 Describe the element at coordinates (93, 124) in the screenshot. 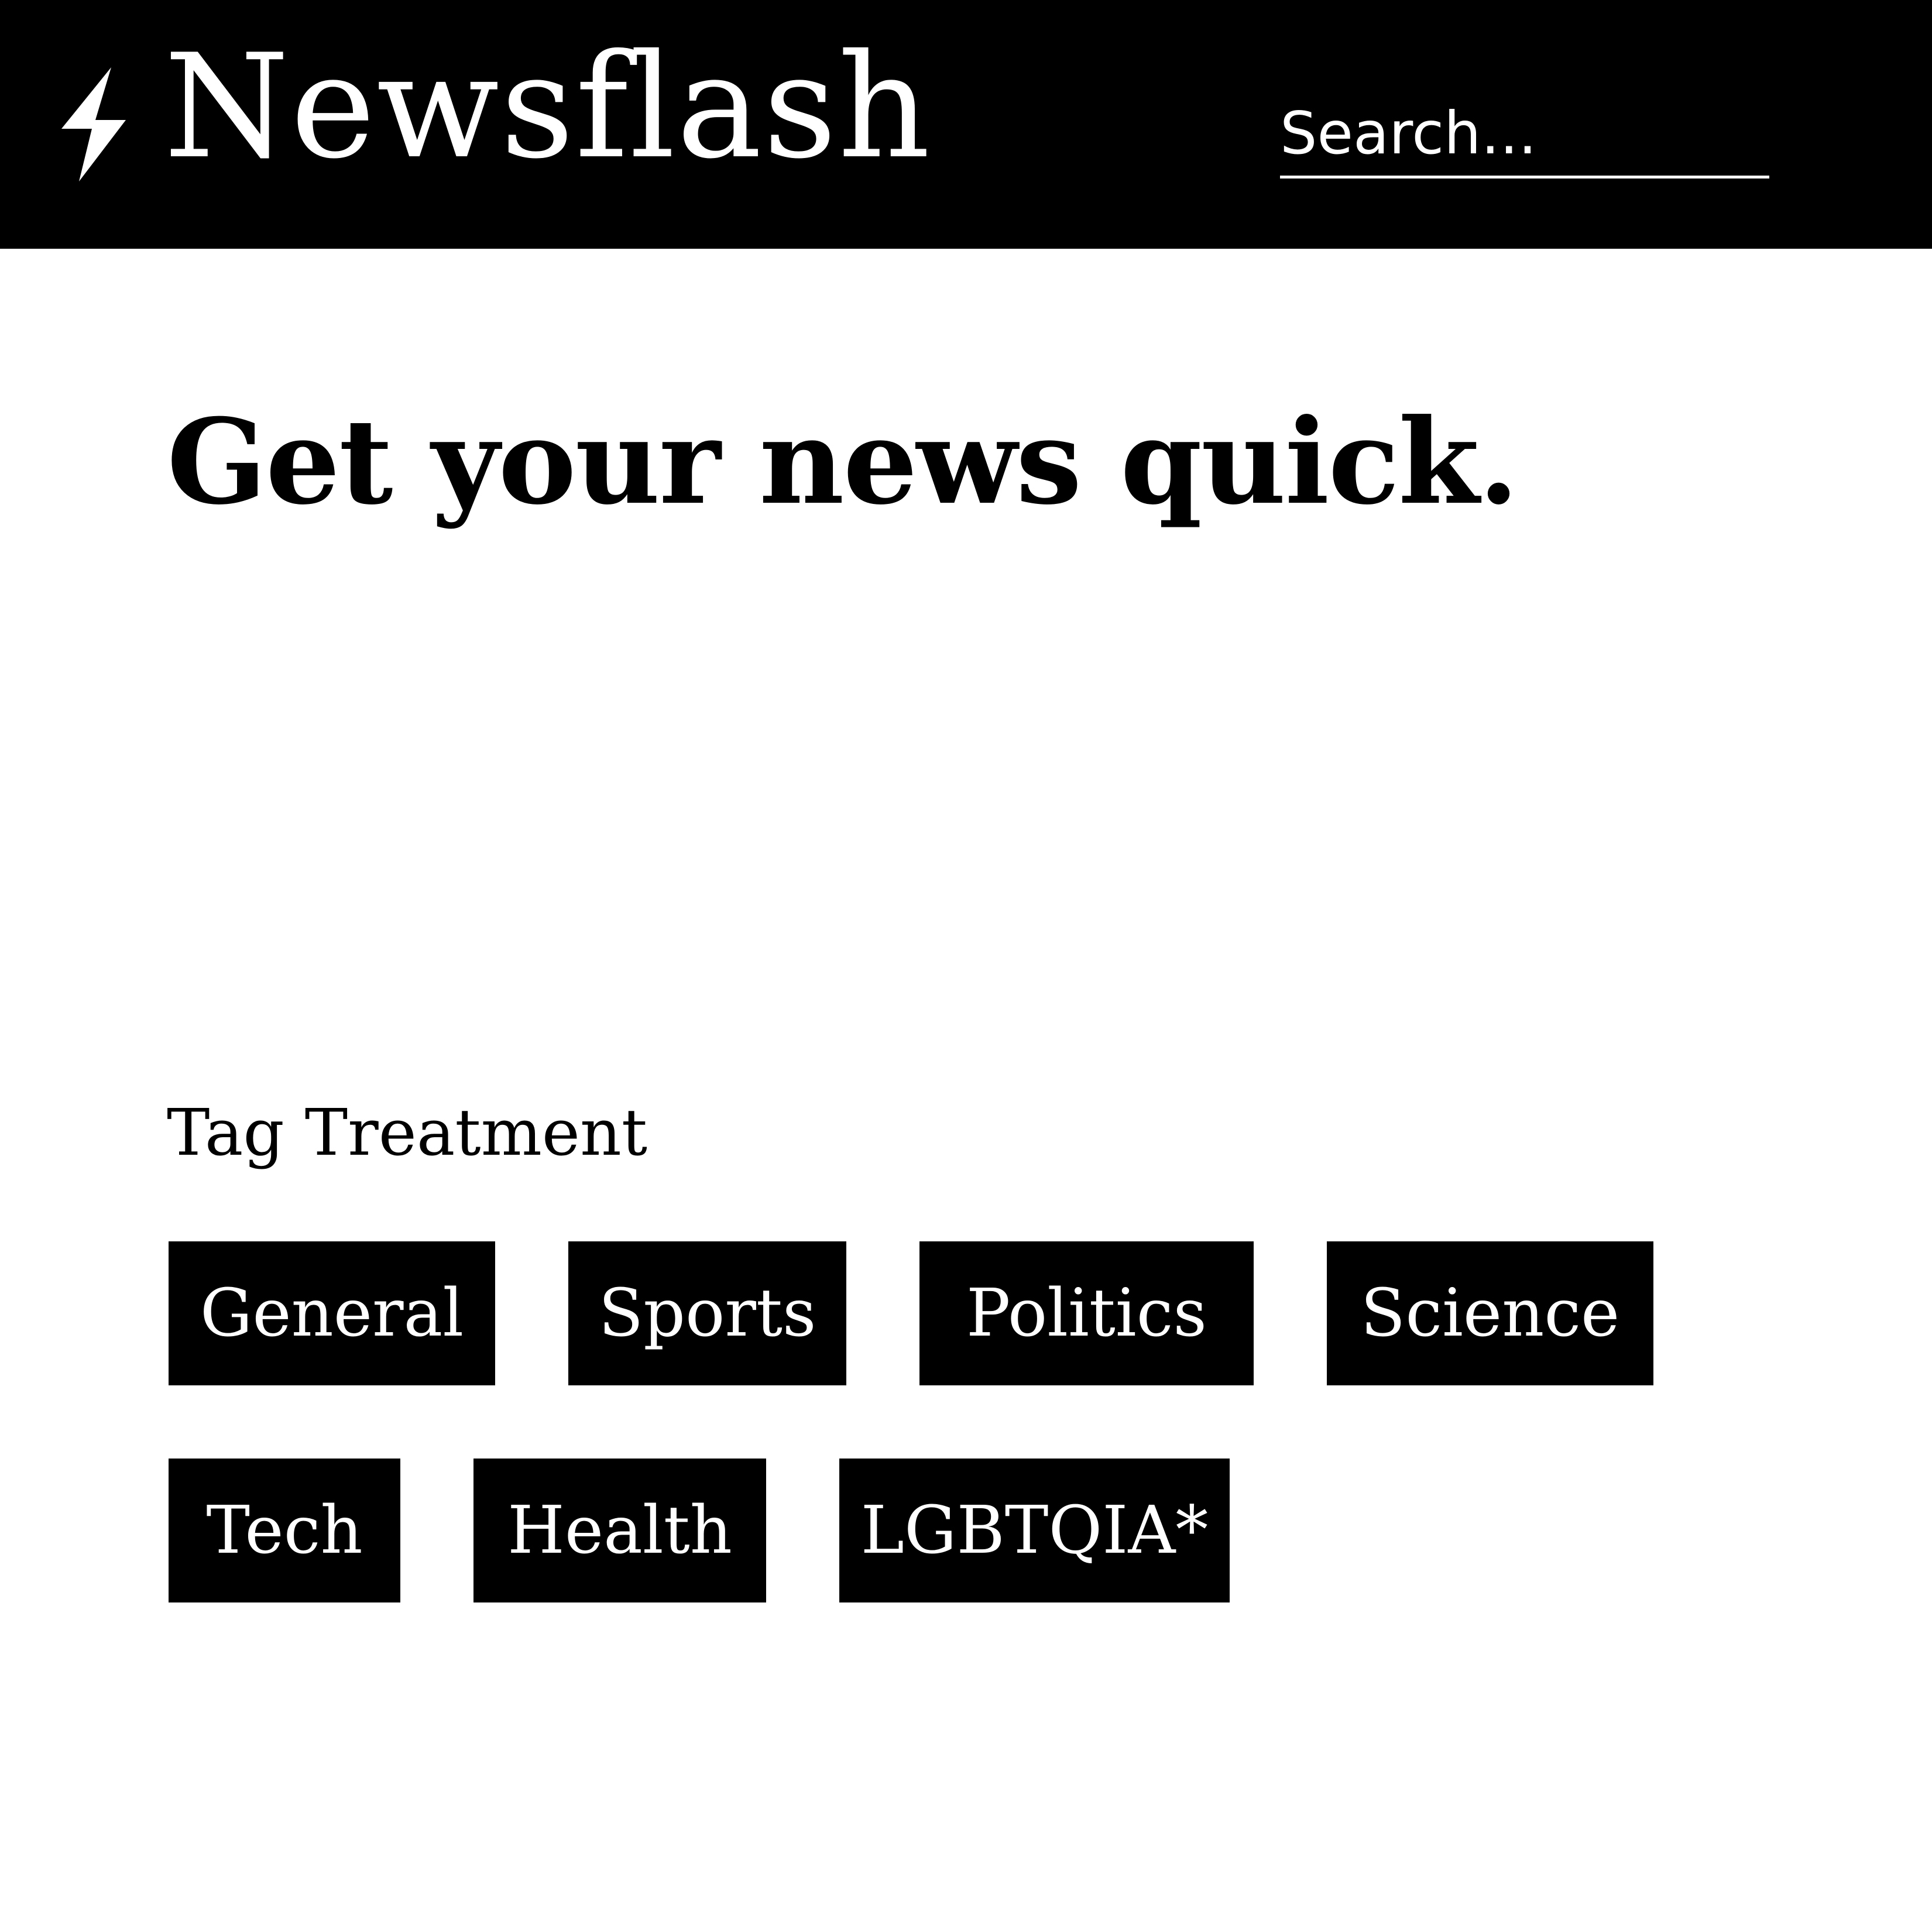

I see `lightning-bolt-icon` at that location.